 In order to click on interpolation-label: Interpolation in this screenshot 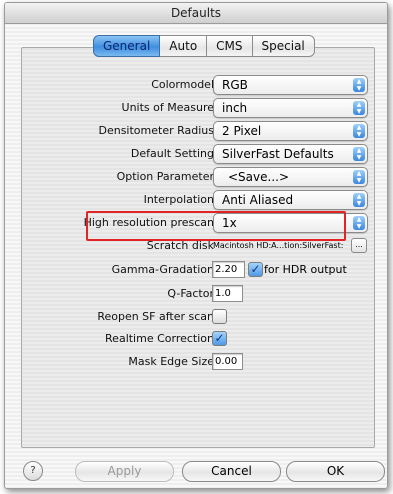, I will do `click(178, 199)`.